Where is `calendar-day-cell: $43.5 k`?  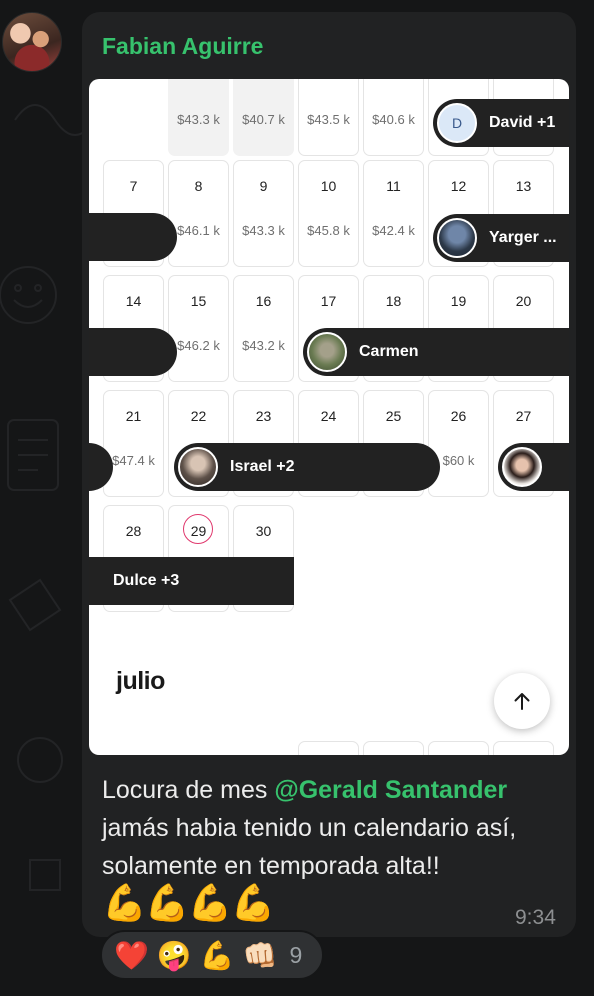
calendar-day-cell: $43.5 k is located at coordinates (328, 117).